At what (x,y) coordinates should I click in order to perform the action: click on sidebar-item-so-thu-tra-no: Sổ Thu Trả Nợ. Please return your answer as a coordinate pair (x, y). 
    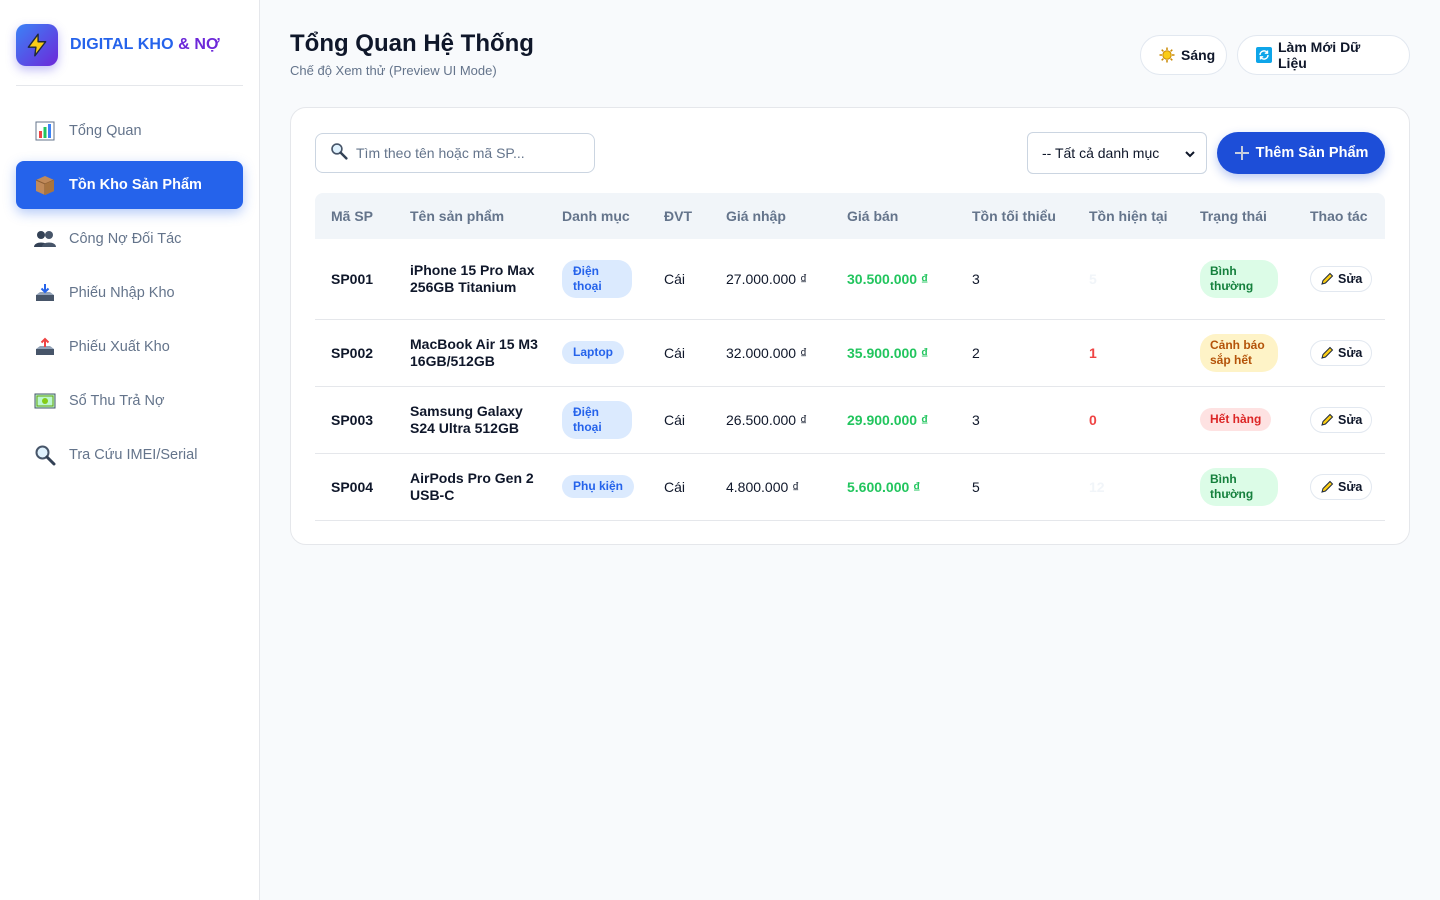
    Looking at the image, I should click on (129, 401).